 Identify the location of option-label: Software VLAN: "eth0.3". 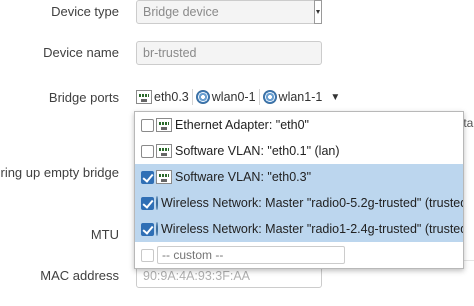
(243, 177).